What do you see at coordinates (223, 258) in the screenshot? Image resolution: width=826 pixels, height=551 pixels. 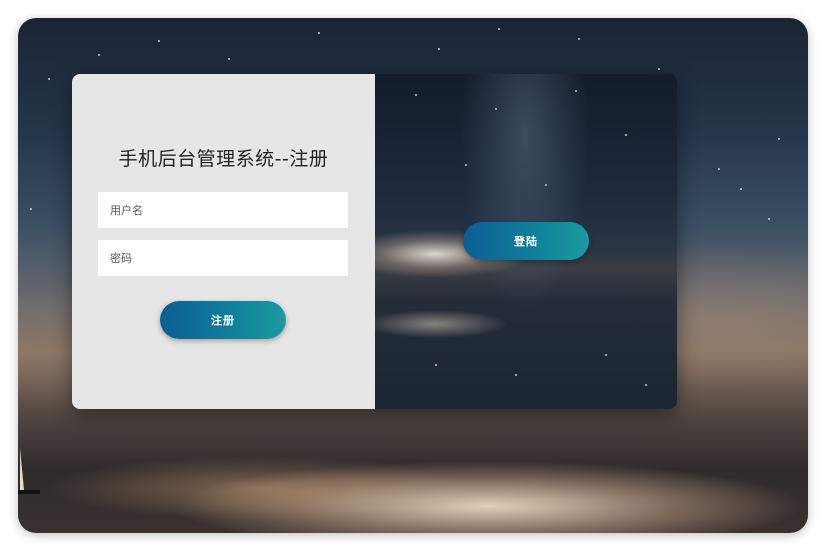 I see `password-input` at bounding box center [223, 258].